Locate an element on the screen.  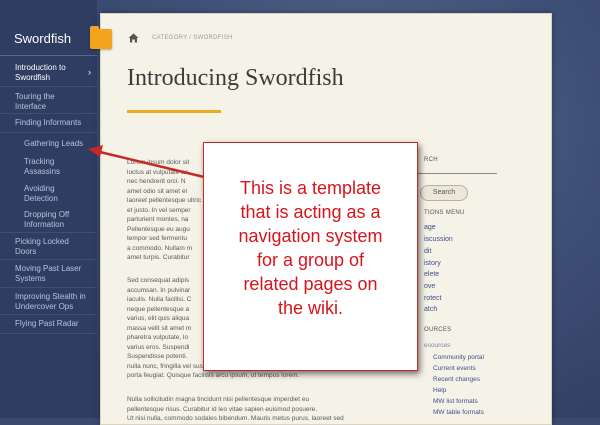
sidebar-item-finding-informants: Finding Informants is located at coordinates (48, 124).